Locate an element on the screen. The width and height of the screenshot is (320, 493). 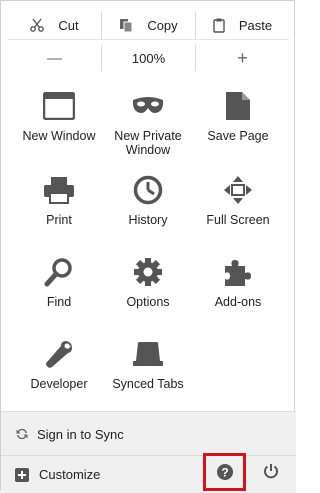
paste-label: Paste is located at coordinates (255, 25).